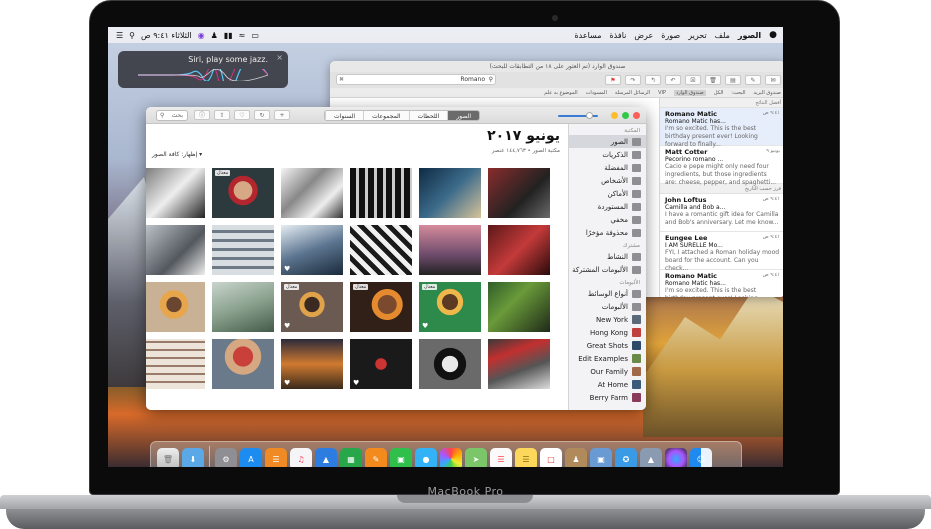 The image size is (931, 529). Describe the element at coordinates (607, 154) in the screenshot. I see `sidebar-item-memories: الذكريات` at that location.